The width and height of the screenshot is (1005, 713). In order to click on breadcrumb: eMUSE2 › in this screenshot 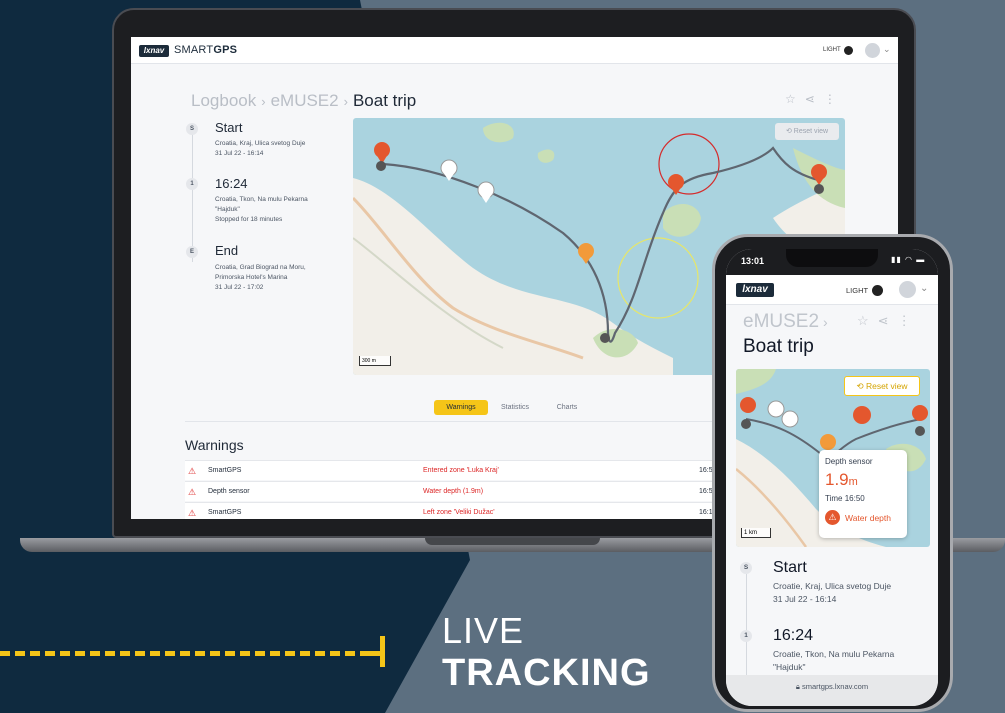, I will do `click(785, 322)`.